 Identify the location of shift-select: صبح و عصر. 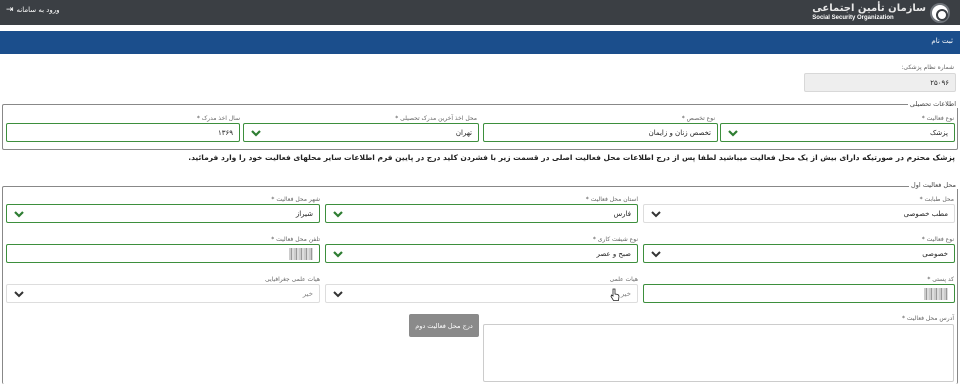
(481, 253).